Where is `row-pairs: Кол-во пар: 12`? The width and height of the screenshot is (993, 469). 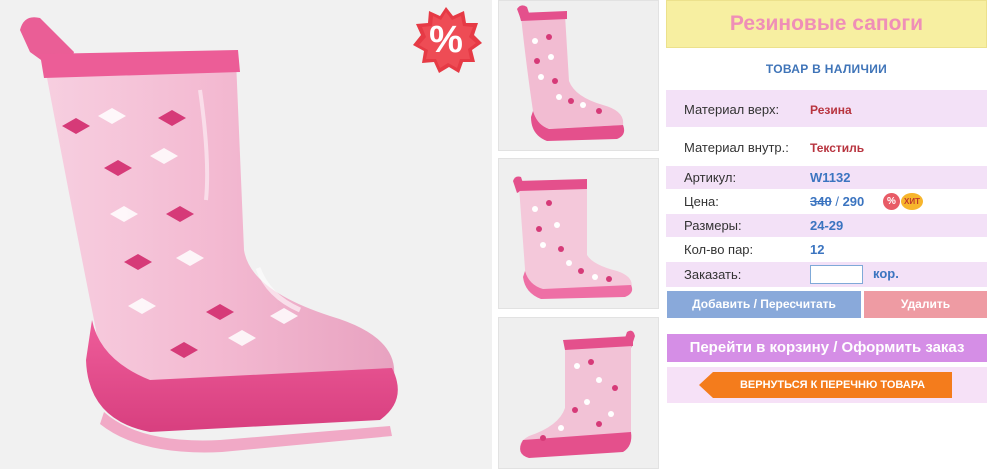
row-pairs: Кол-во пар: 12 is located at coordinates (826, 249).